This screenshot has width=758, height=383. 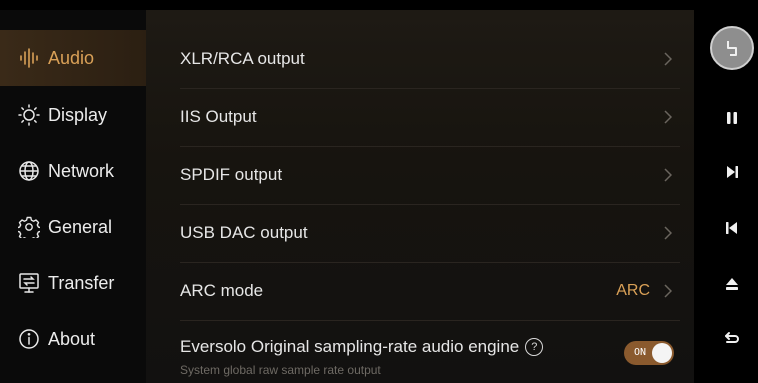 I want to click on toggle-knob, so click(x=662, y=353).